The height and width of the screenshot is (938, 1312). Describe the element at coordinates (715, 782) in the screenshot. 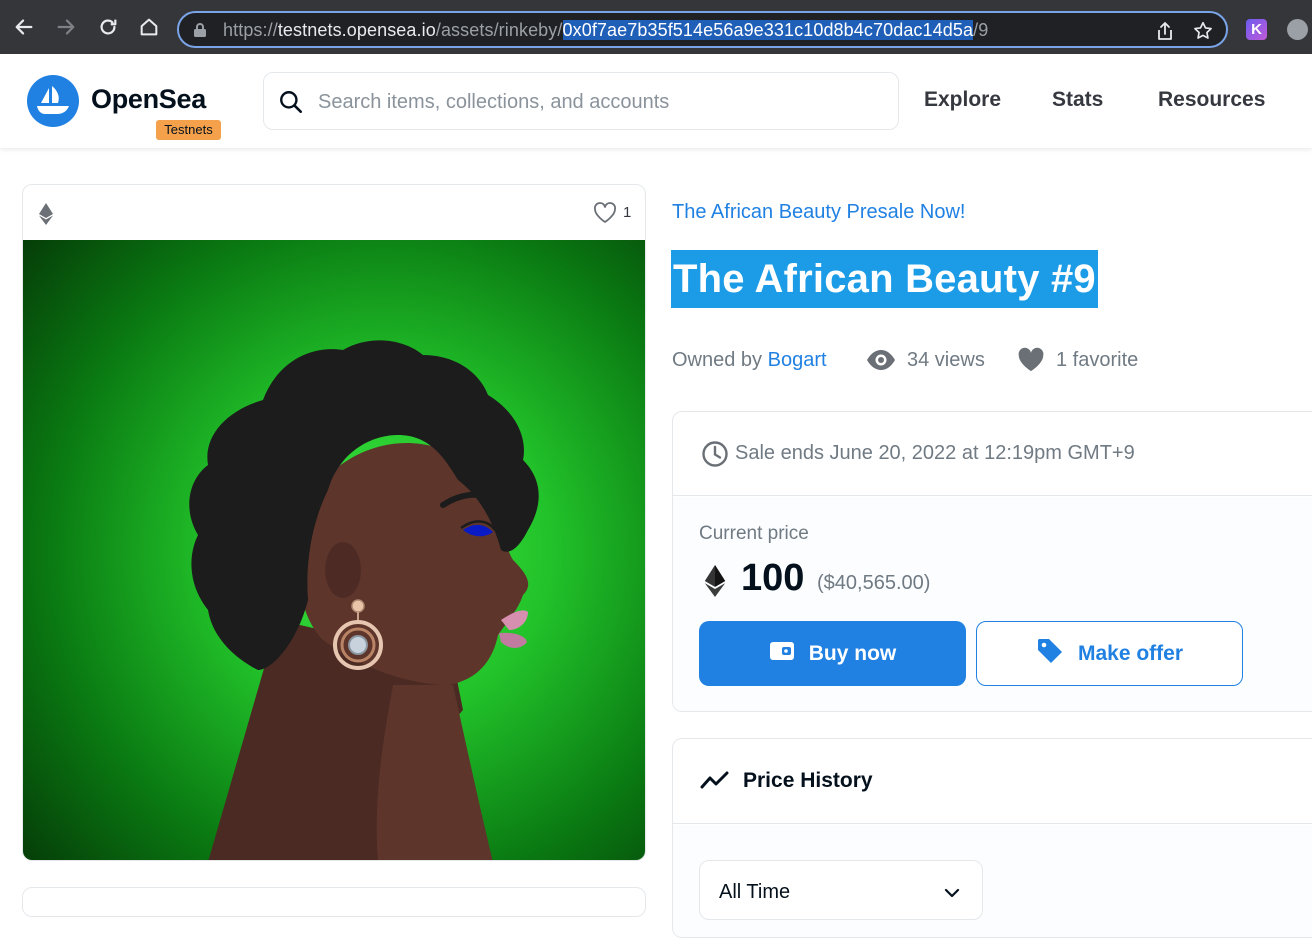

I see `trending-chart-icon` at that location.